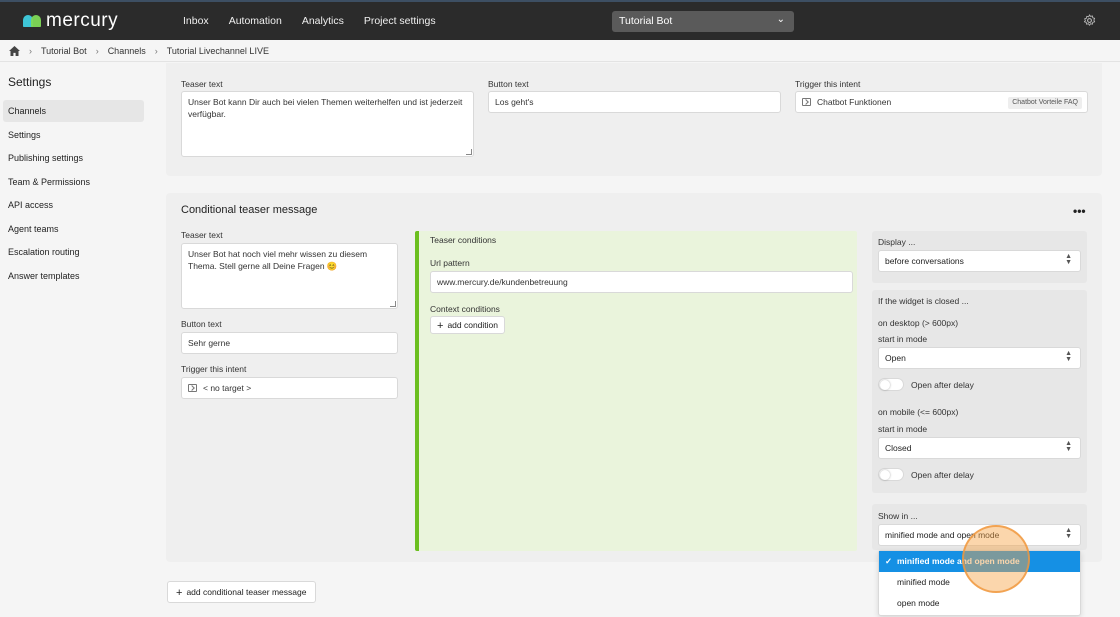  What do you see at coordinates (941, 102) in the screenshot?
I see `trigger-intent-field: Chatbot Funktionen Chatbot Vorteile FAQ` at bounding box center [941, 102].